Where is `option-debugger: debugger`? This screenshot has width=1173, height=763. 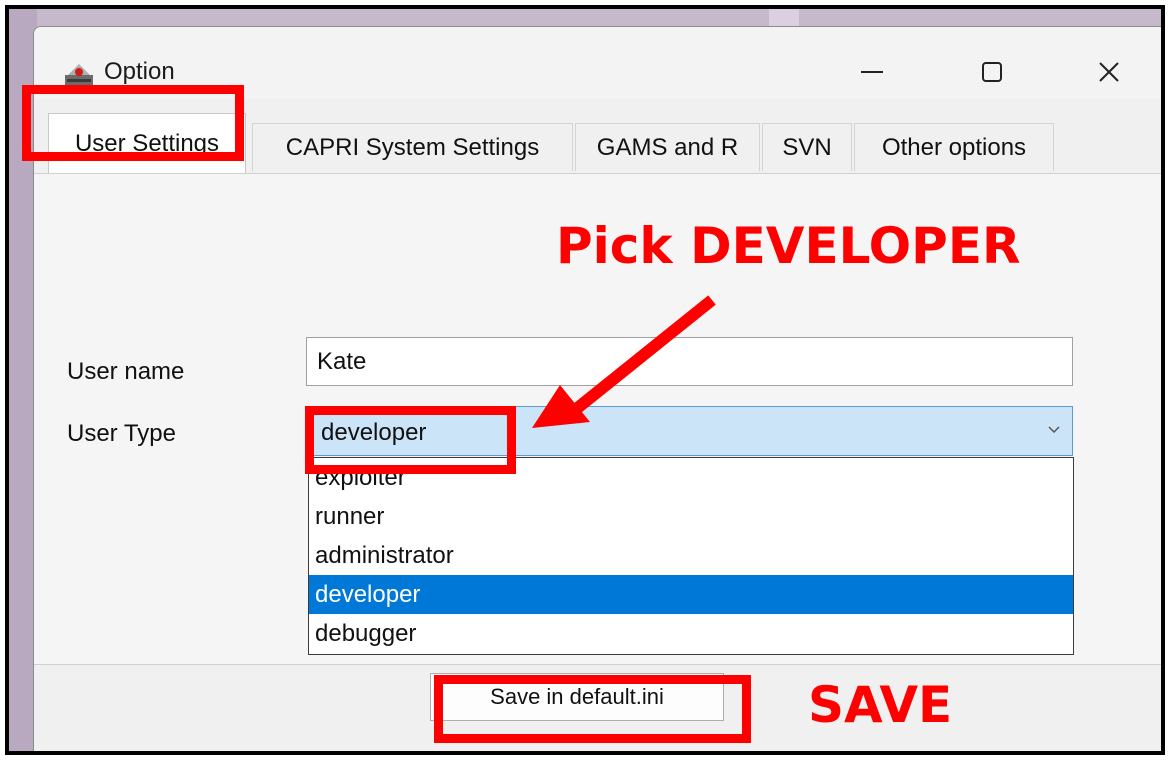 option-debugger: debugger is located at coordinates (691, 633).